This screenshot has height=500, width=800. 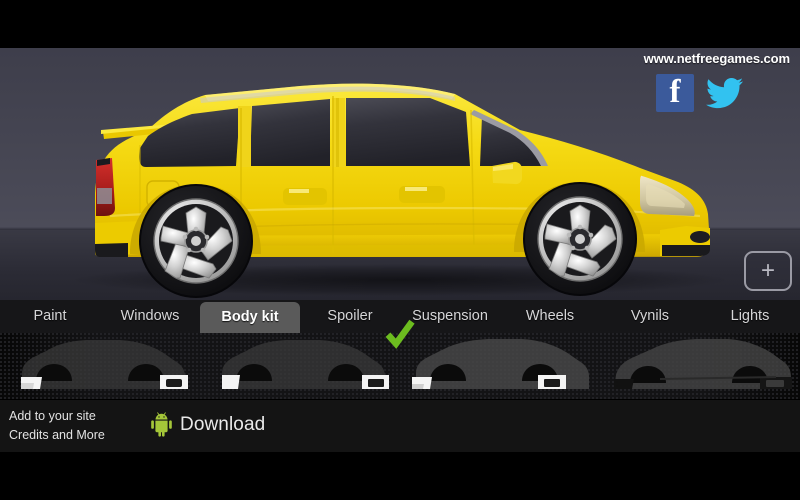 I want to click on tab-lights: Lights, so click(x=750, y=316).